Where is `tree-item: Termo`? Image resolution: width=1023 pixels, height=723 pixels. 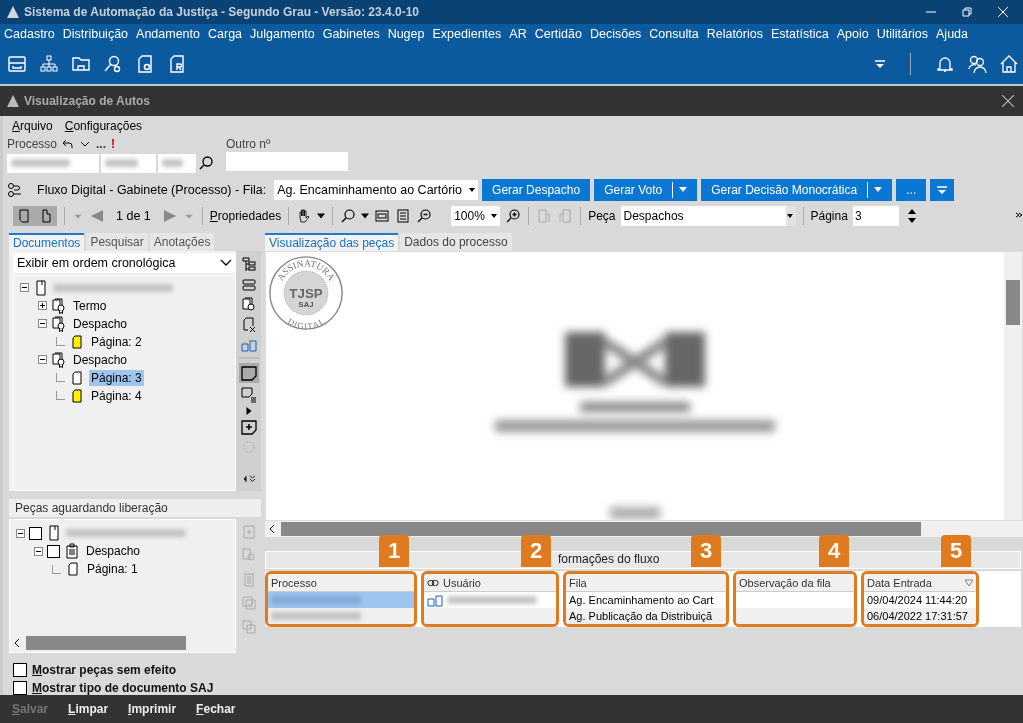
tree-item: Termo is located at coordinates (90, 305).